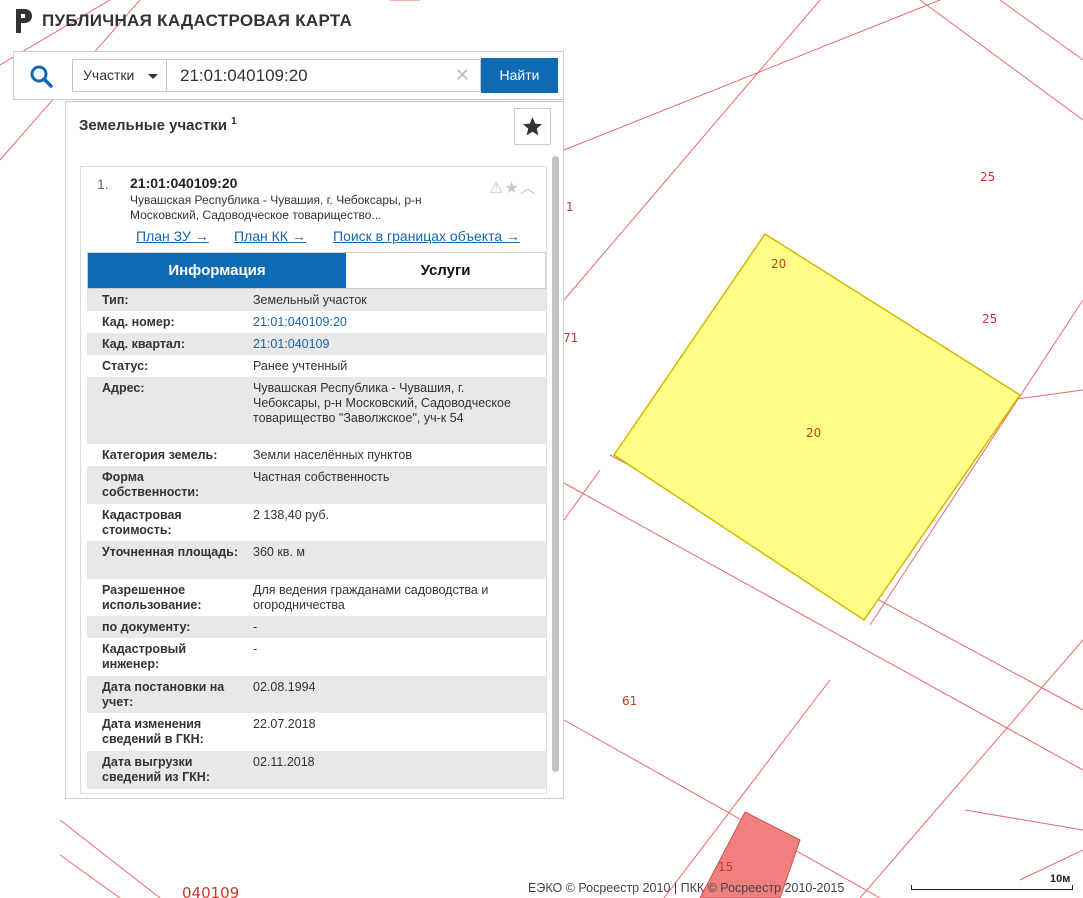 This screenshot has height=898, width=1083. What do you see at coordinates (570, 338) in the screenshot?
I see `map-label-71: 71` at bounding box center [570, 338].